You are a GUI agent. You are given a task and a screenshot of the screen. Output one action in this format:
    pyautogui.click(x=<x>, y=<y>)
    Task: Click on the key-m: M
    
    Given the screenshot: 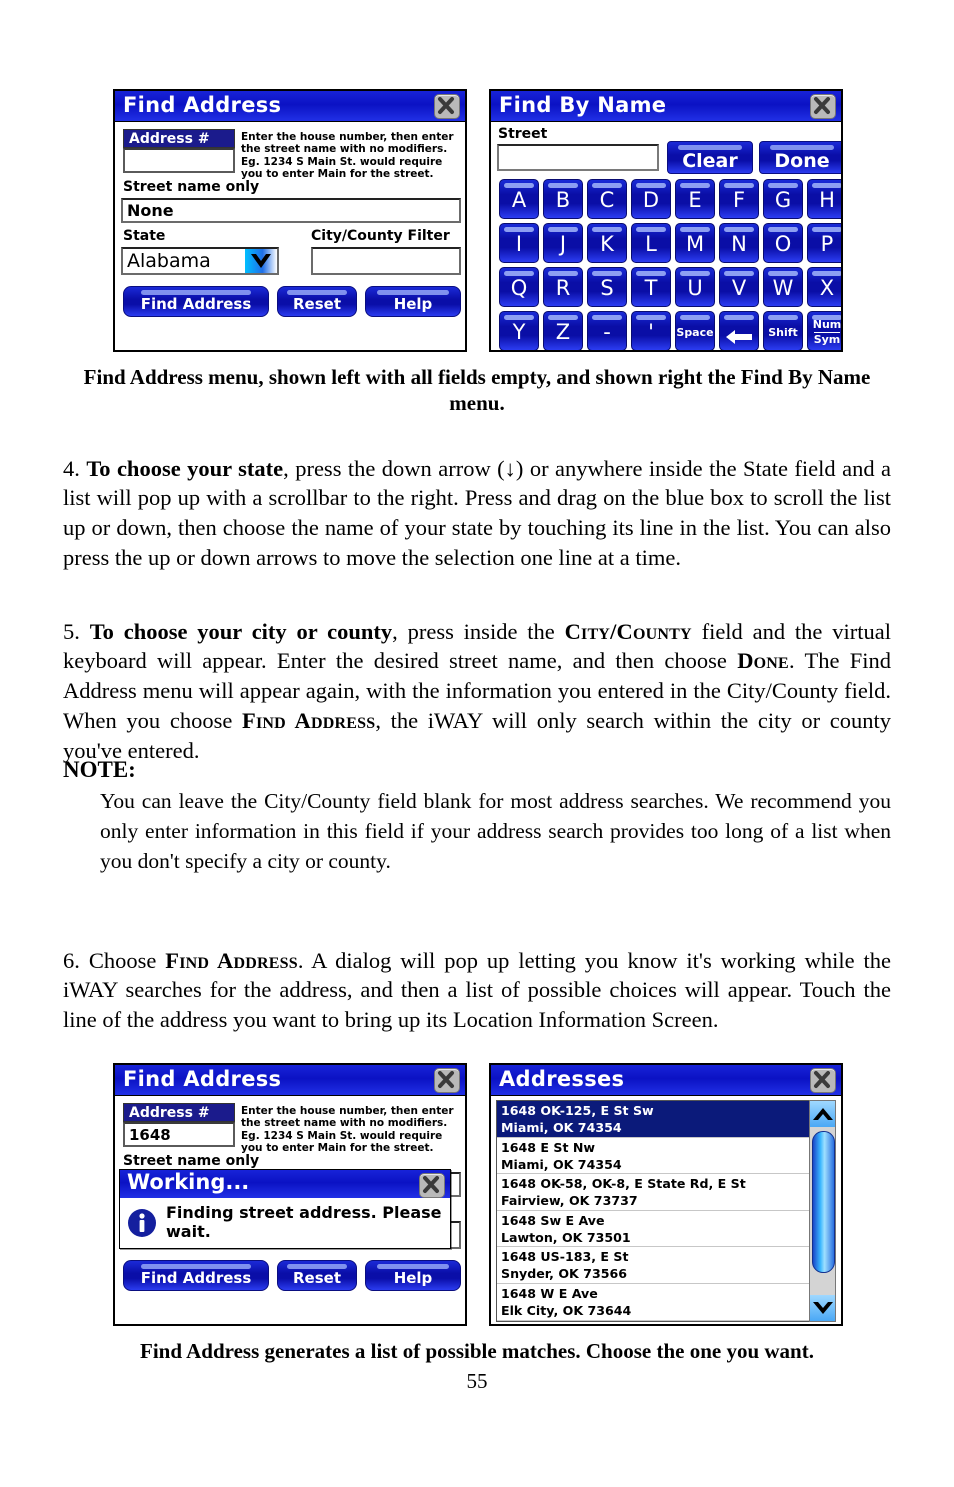 What is the action you would take?
    pyautogui.click(x=695, y=243)
    